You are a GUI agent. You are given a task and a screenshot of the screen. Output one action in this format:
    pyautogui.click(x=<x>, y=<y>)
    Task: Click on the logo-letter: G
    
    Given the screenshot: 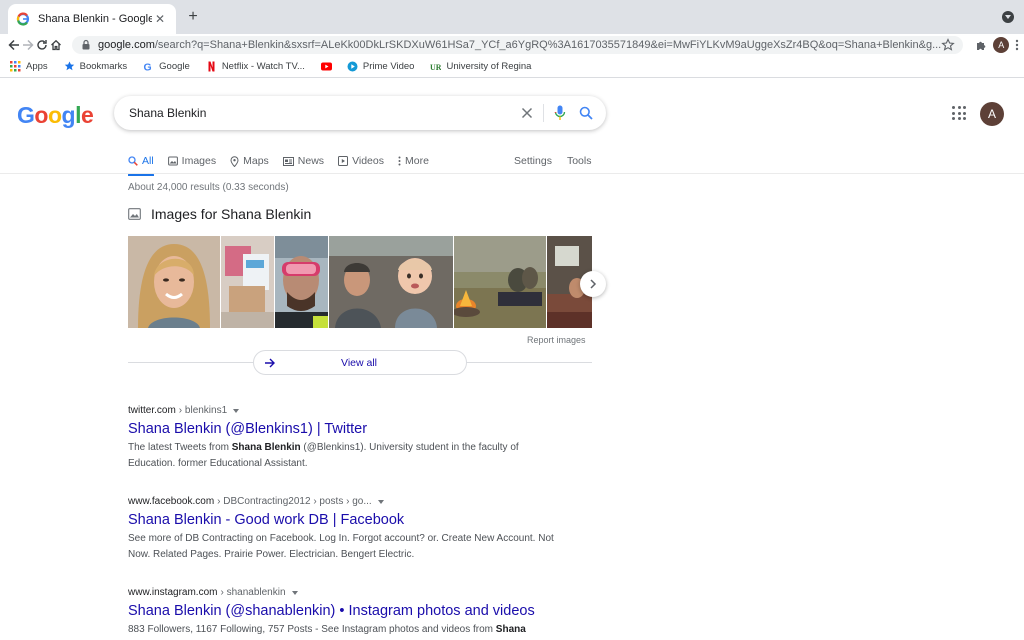 What is the action you would take?
    pyautogui.click(x=26, y=115)
    